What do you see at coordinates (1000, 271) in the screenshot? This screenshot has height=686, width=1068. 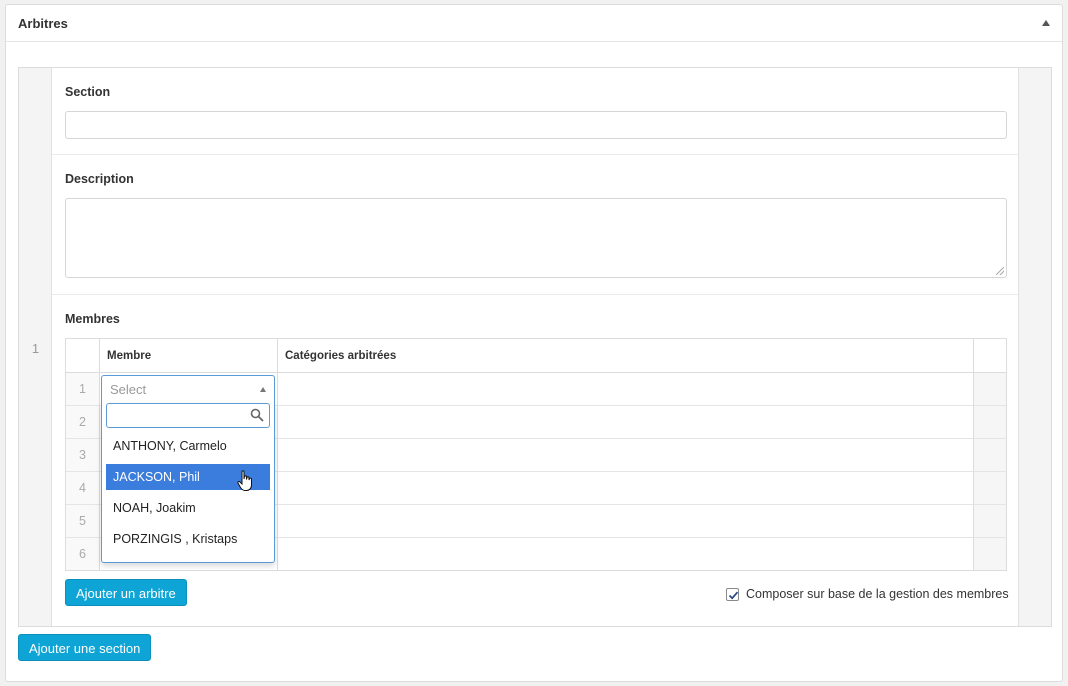 I see `resize-grip-icon` at bounding box center [1000, 271].